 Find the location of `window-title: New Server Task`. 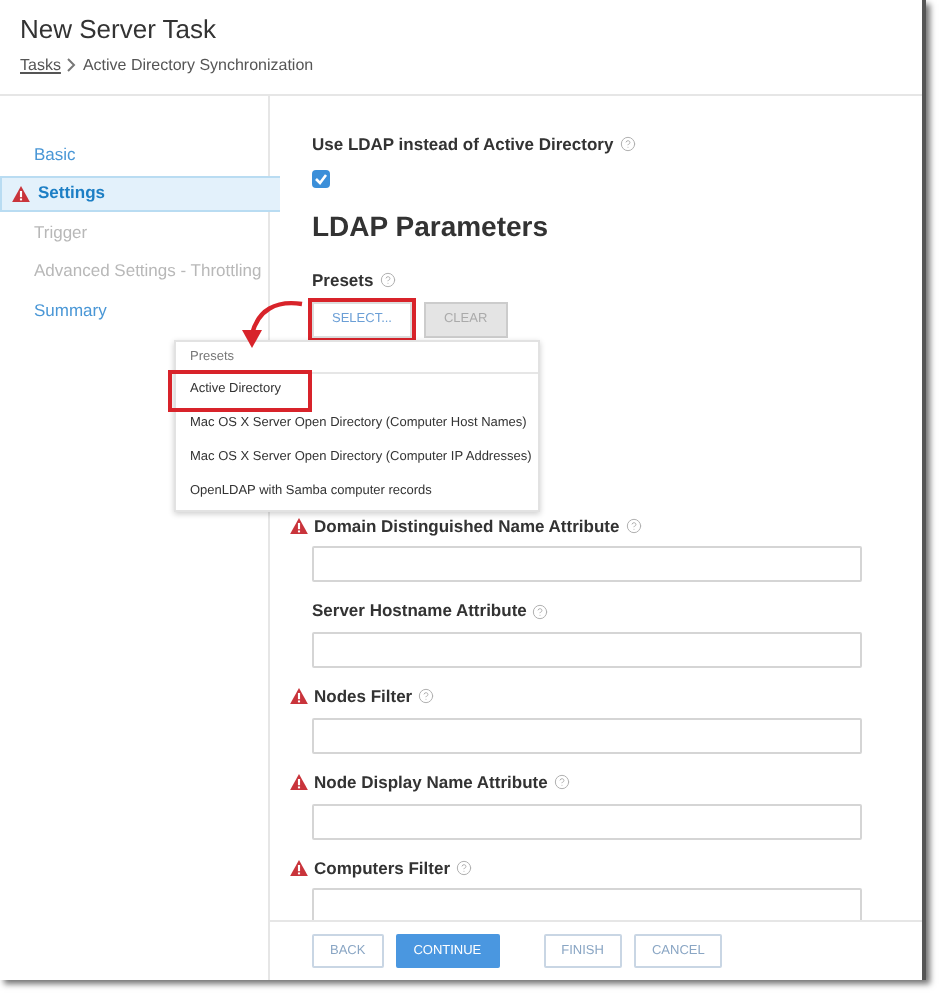

window-title: New Server Task is located at coordinates (119, 30).